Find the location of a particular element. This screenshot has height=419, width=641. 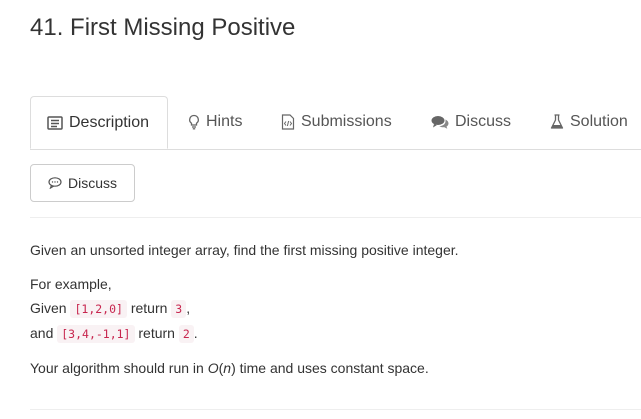

lightbulb-icon is located at coordinates (194, 122).